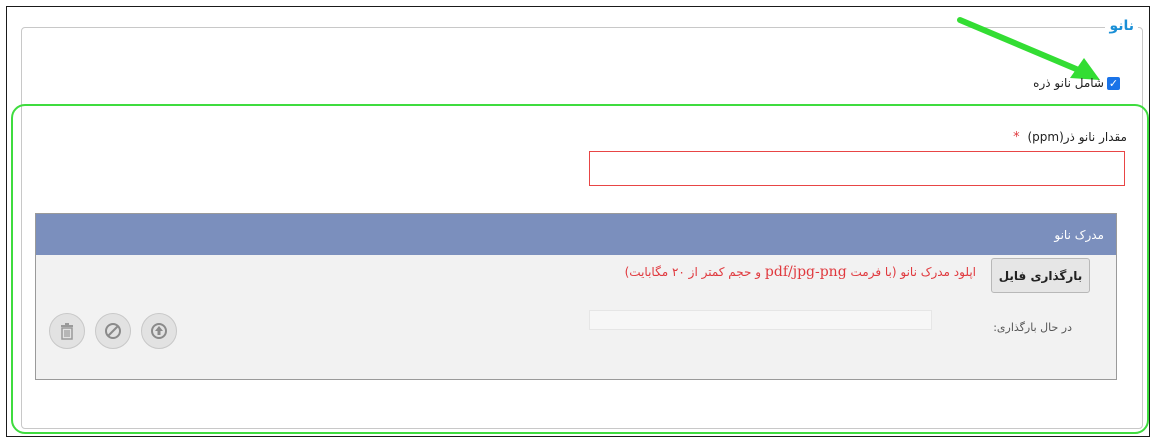  I want to click on upload-progress-bar, so click(760, 320).